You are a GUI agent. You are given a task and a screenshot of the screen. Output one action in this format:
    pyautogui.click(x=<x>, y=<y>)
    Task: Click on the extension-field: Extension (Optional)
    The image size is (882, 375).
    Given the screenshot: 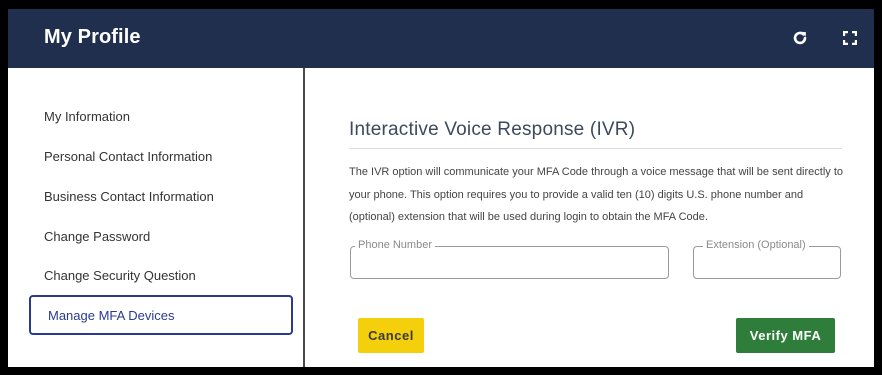 What is the action you would take?
    pyautogui.click(x=767, y=259)
    